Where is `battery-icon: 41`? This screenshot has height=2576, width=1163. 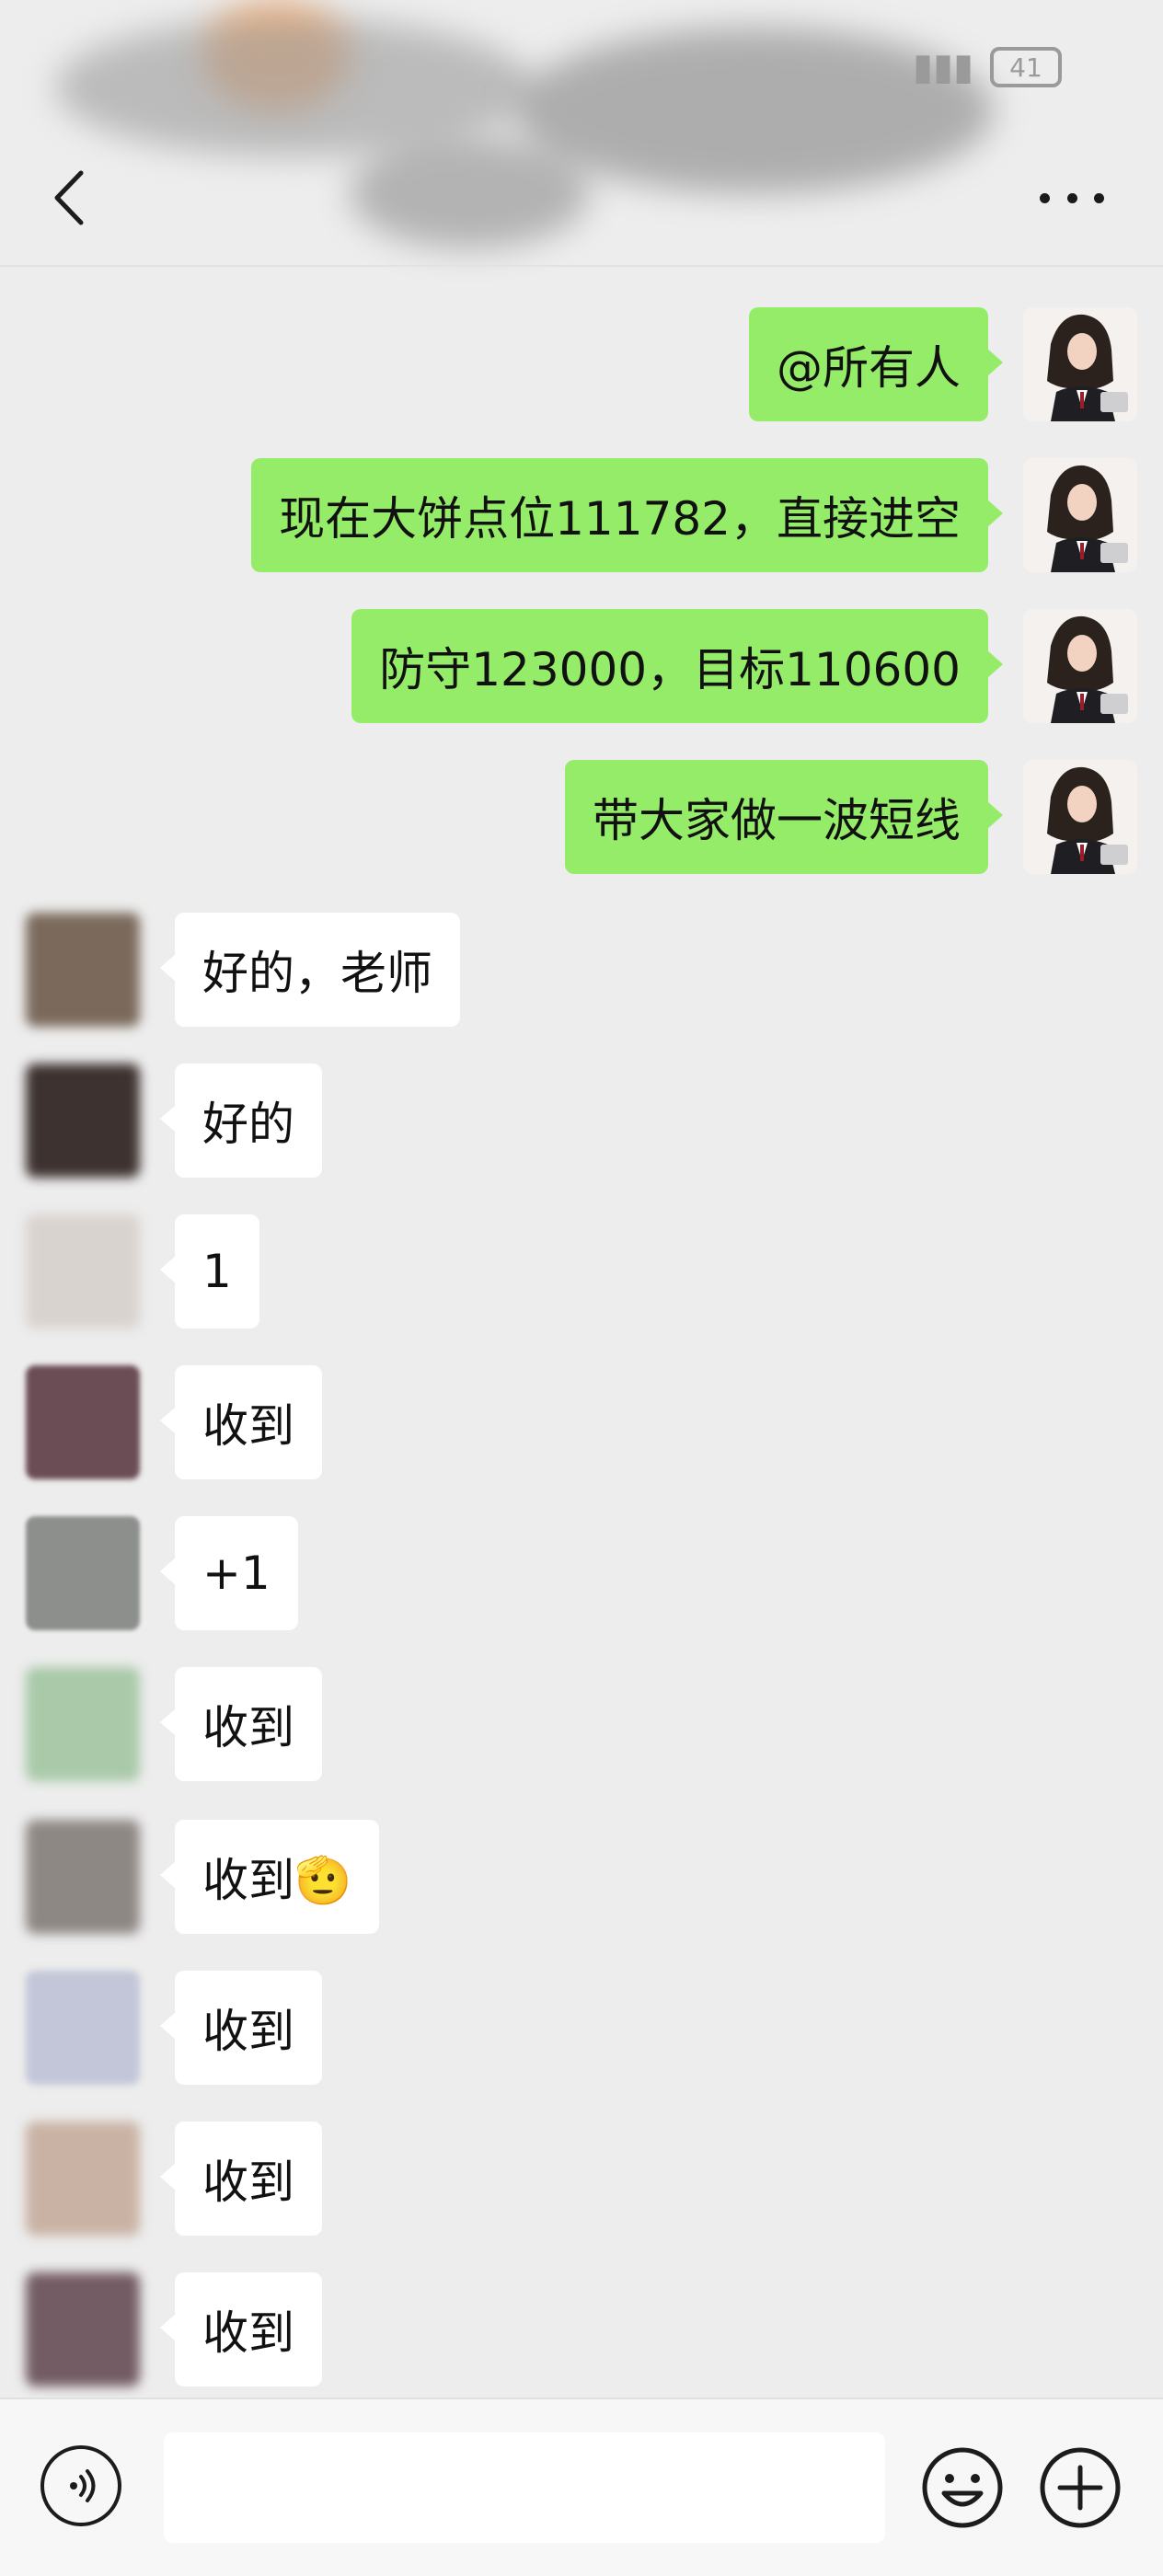 battery-icon: 41 is located at coordinates (1026, 67).